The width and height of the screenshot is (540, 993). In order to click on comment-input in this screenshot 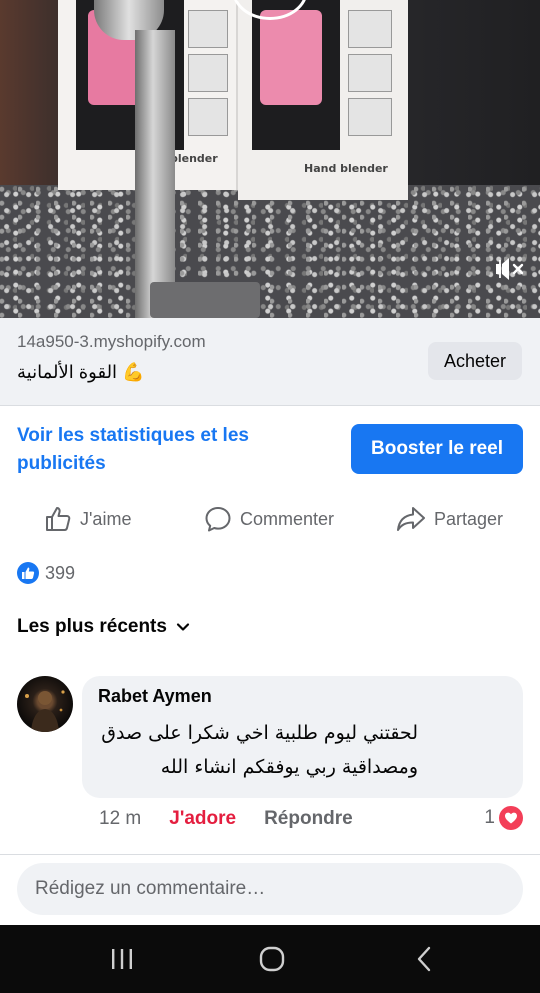, I will do `click(270, 889)`.